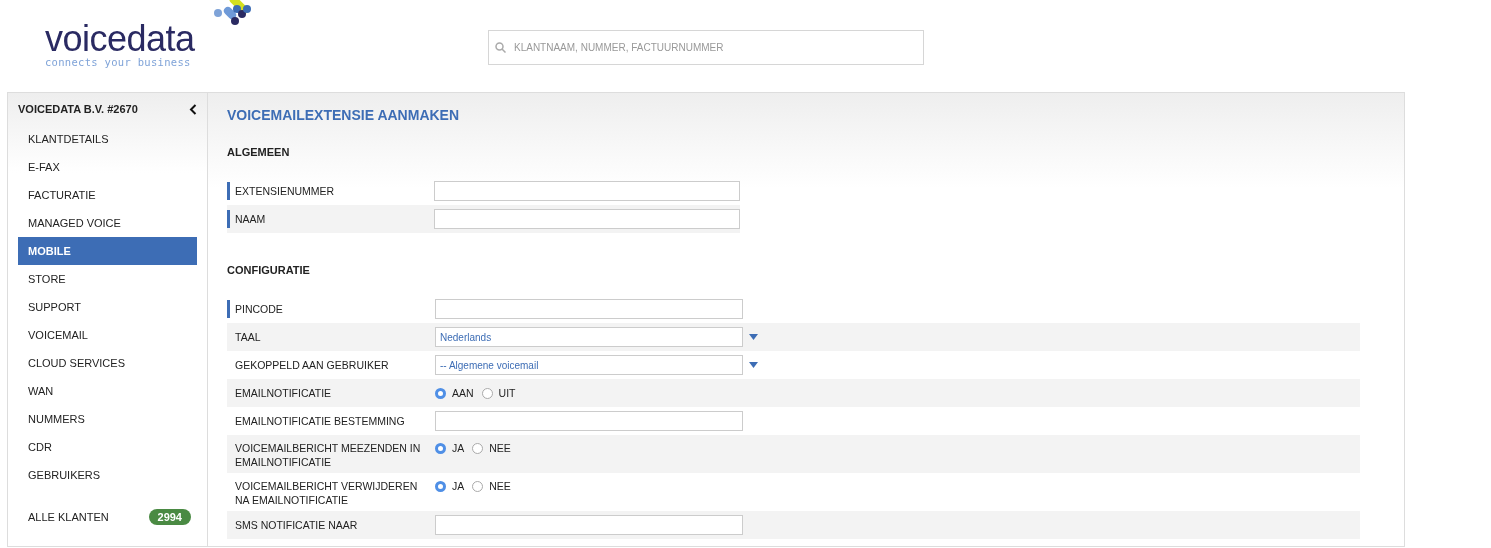 The height and width of the screenshot is (548, 1491). I want to click on sidebar-item: CDR, so click(107, 447).